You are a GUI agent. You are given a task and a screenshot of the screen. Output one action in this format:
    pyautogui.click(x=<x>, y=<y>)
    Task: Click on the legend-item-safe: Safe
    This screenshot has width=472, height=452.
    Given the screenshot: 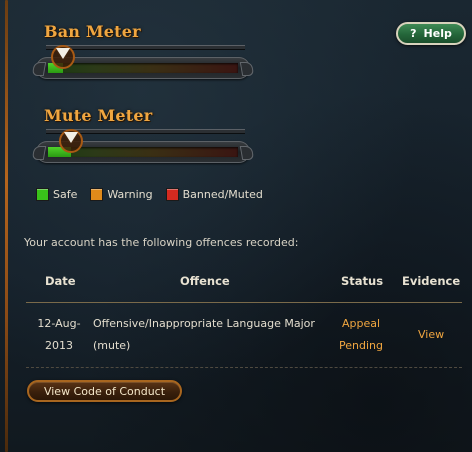 What is the action you would take?
    pyautogui.click(x=56, y=194)
    